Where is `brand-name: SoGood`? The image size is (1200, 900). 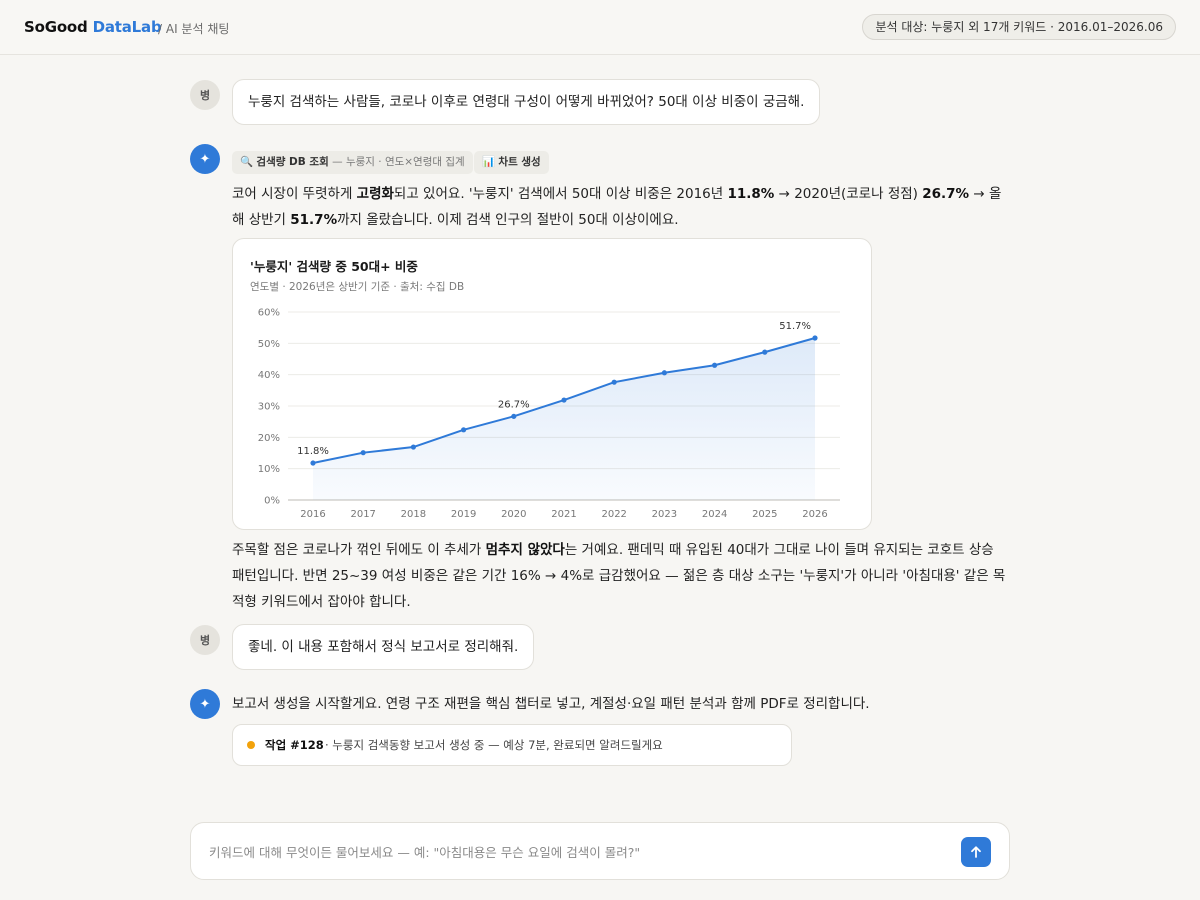 brand-name: SoGood is located at coordinates (56, 27).